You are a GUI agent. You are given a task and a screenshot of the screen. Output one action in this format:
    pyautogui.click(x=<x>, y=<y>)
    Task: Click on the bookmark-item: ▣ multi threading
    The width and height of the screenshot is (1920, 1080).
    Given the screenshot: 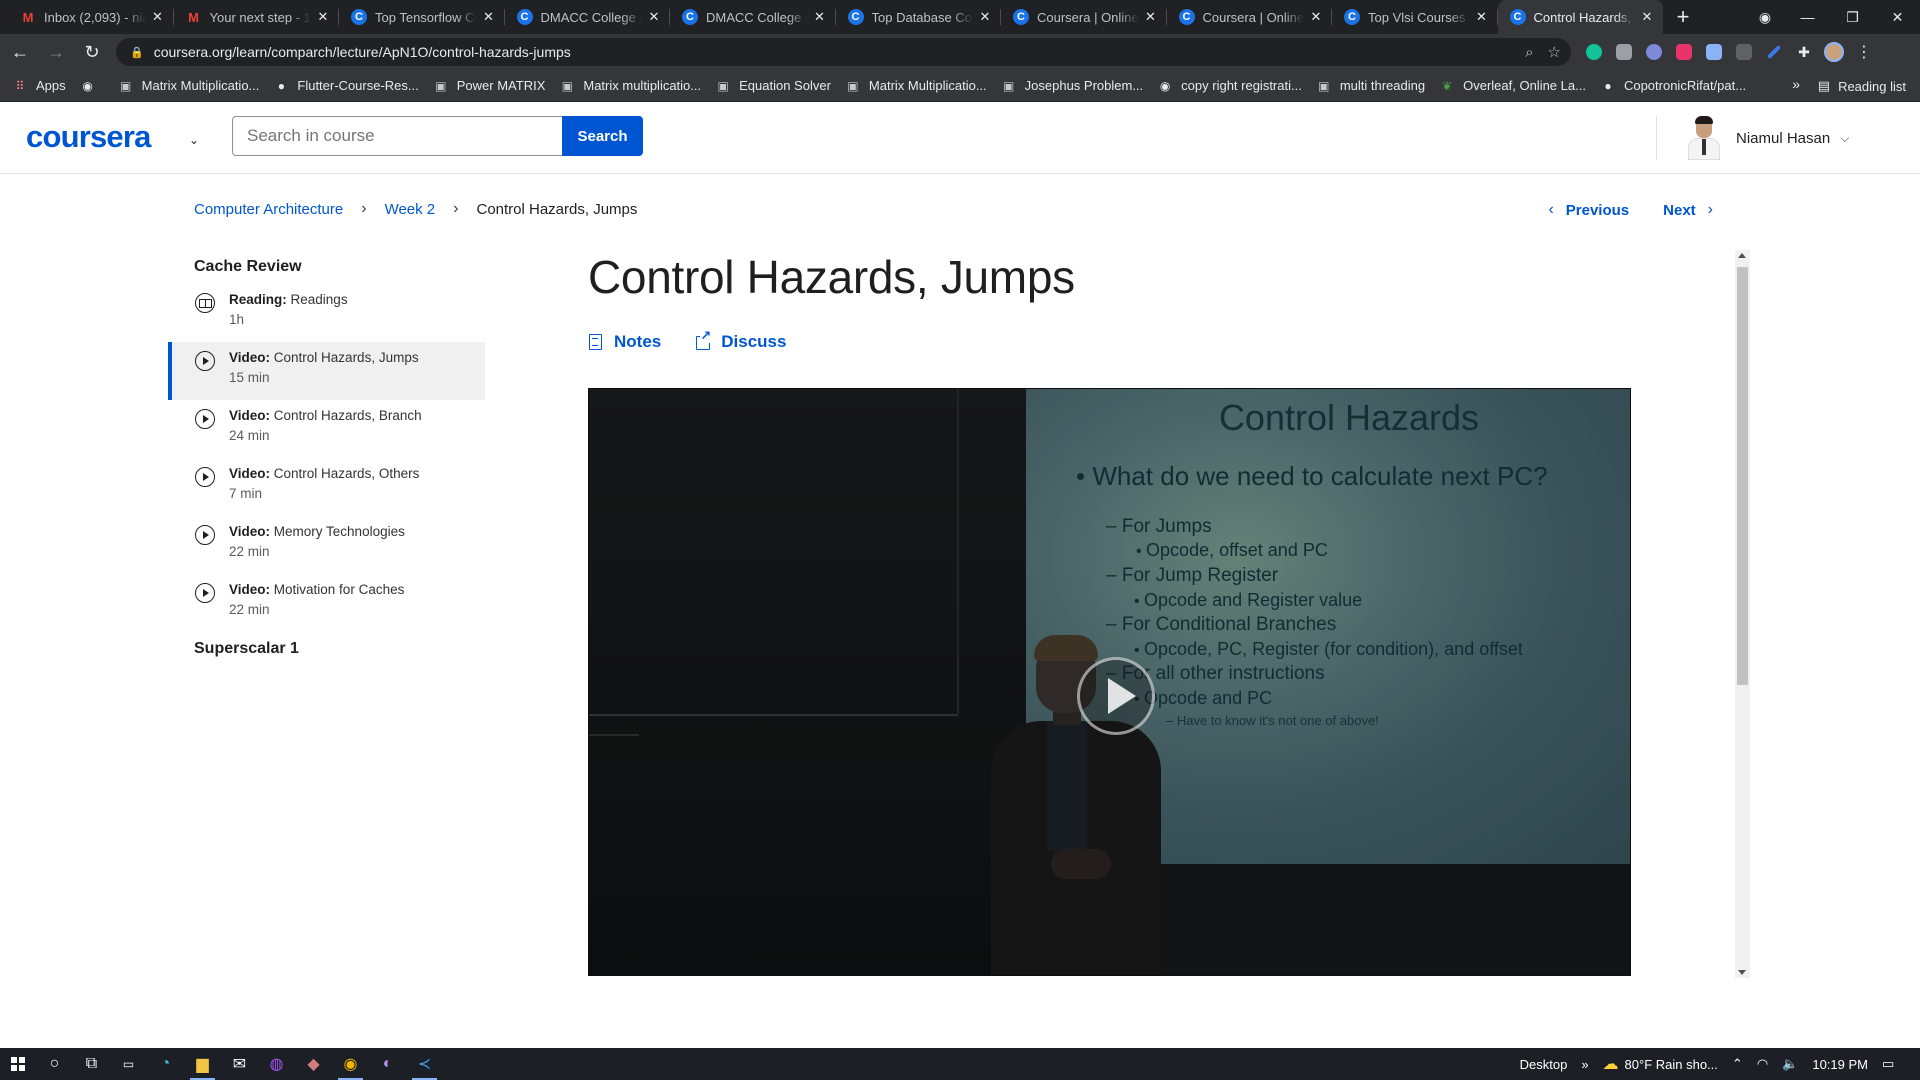 What is the action you would take?
    pyautogui.click(x=1370, y=86)
    